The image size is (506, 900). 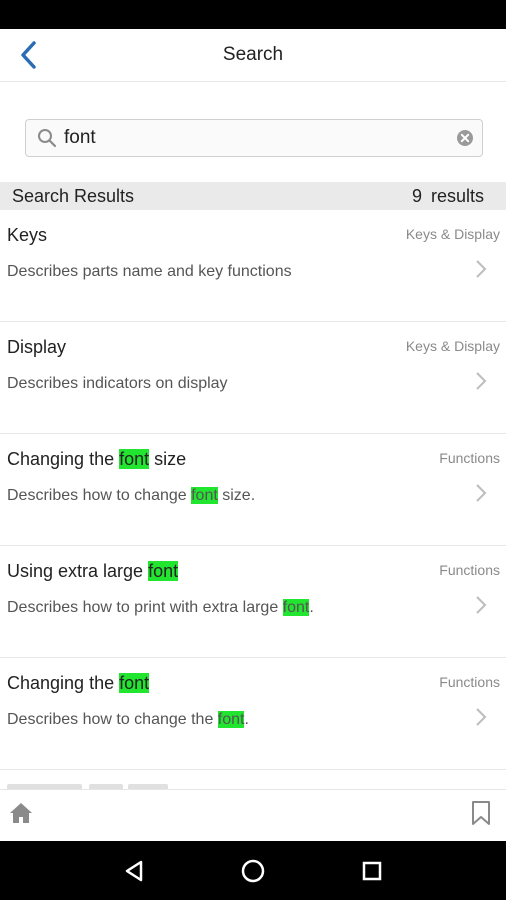 I want to click on result-description-text: Describes how to print with extra large, so click(x=145, y=607).